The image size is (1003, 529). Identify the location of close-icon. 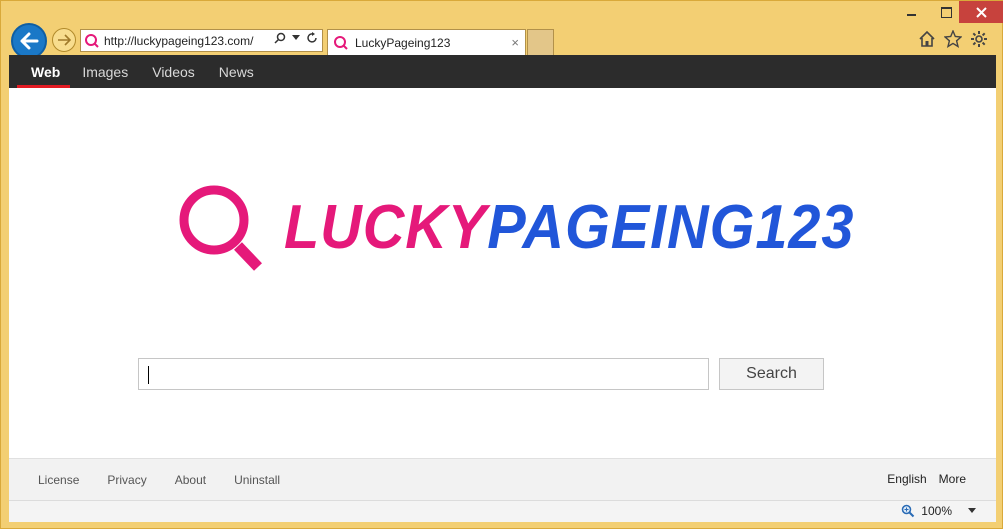
(981, 12).